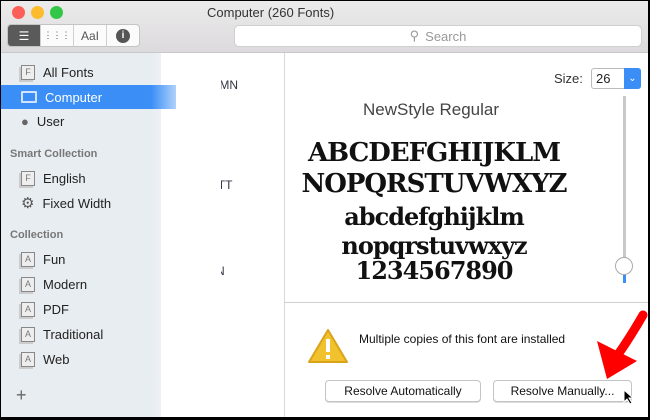 This screenshot has height=420, width=650. I want to click on sidebar-item-label: Computer, so click(74, 97).